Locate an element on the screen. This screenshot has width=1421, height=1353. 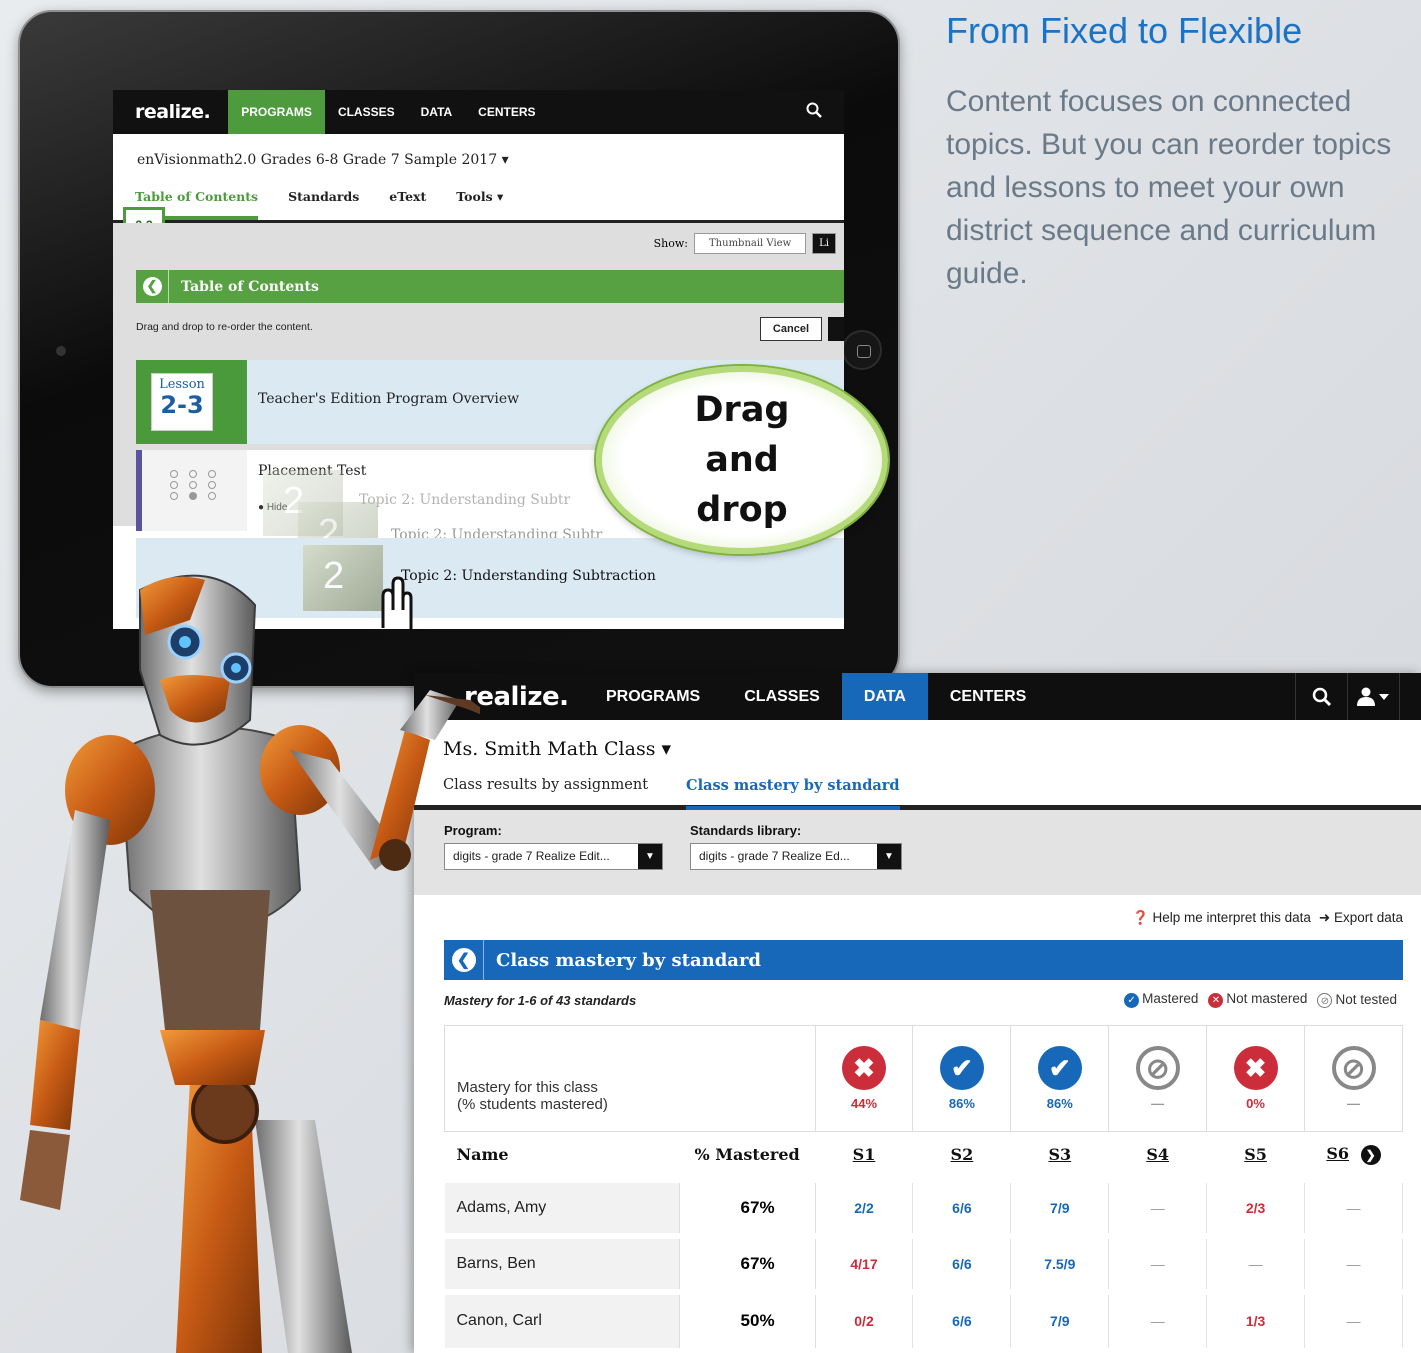
question-icon: ❓ is located at coordinates (1140, 917).